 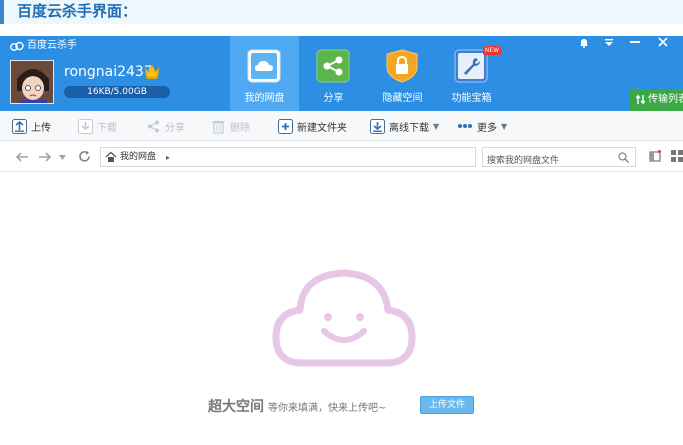 What do you see at coordinates (663, 42) in the screenshot?
I see `close-icon` at bounding box center [663, 42].